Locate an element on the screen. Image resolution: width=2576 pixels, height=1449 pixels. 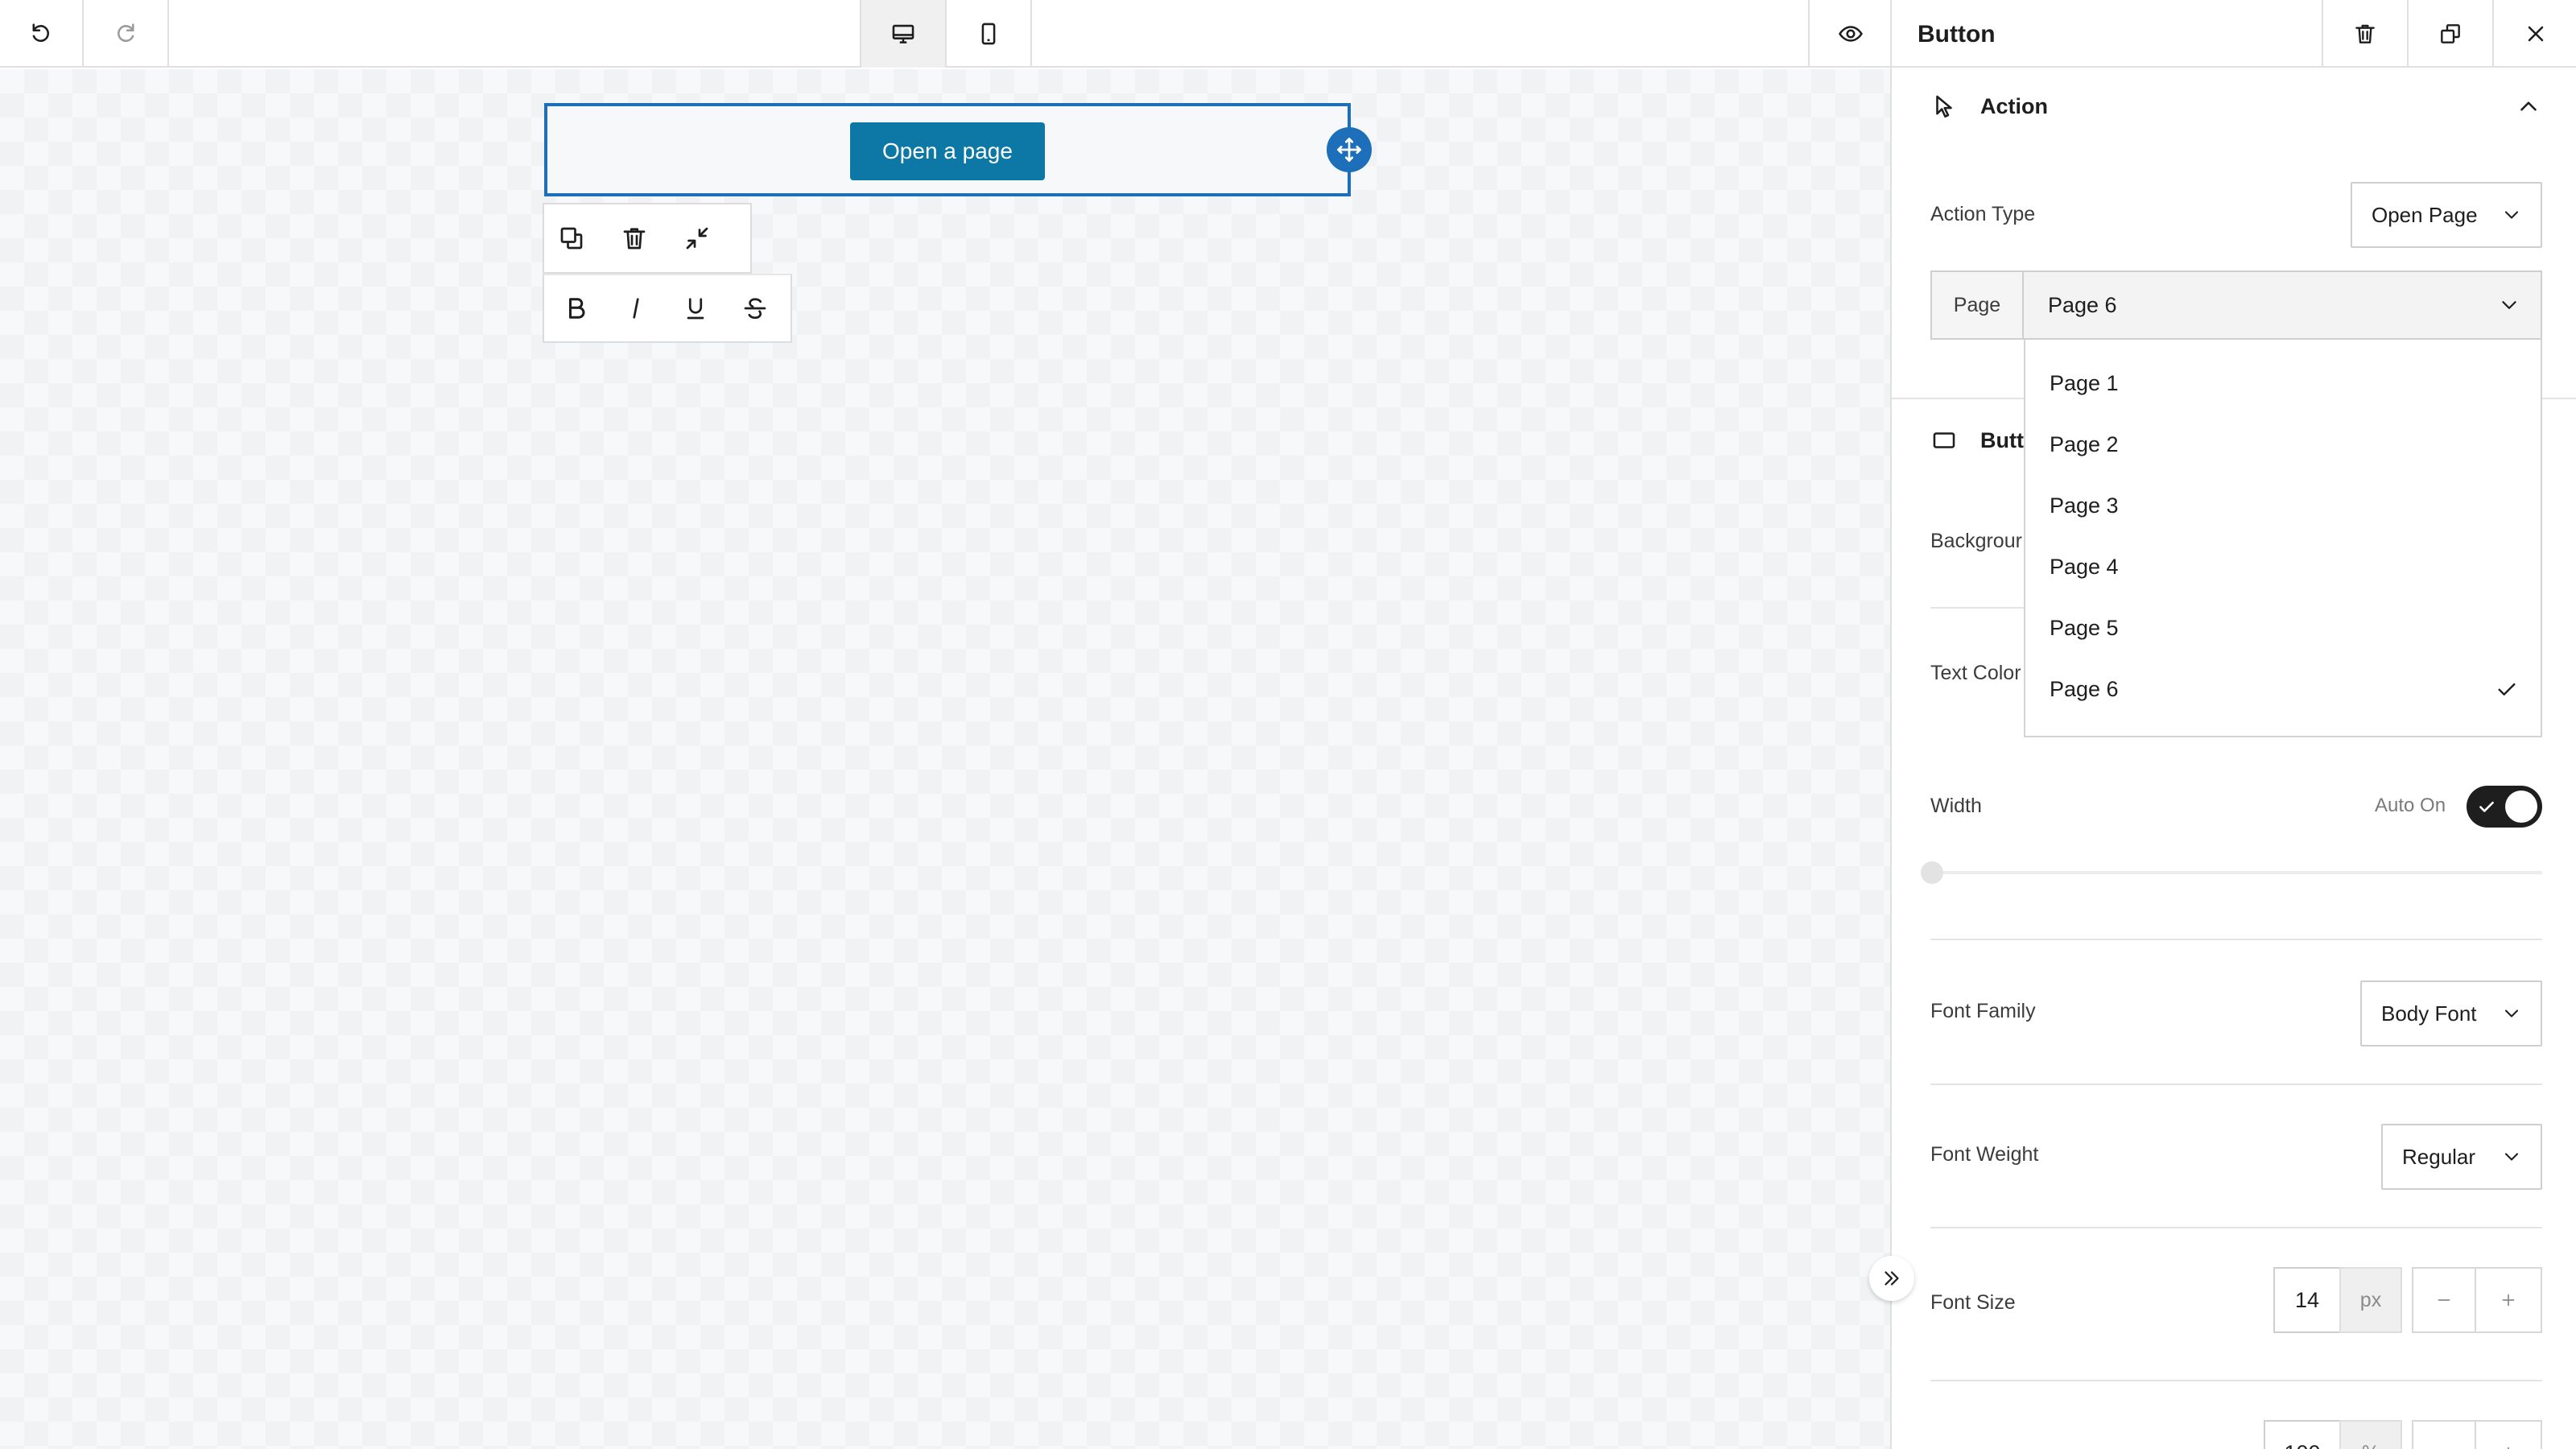
page-option: Page 4 is located at coordinates (2283, 566).